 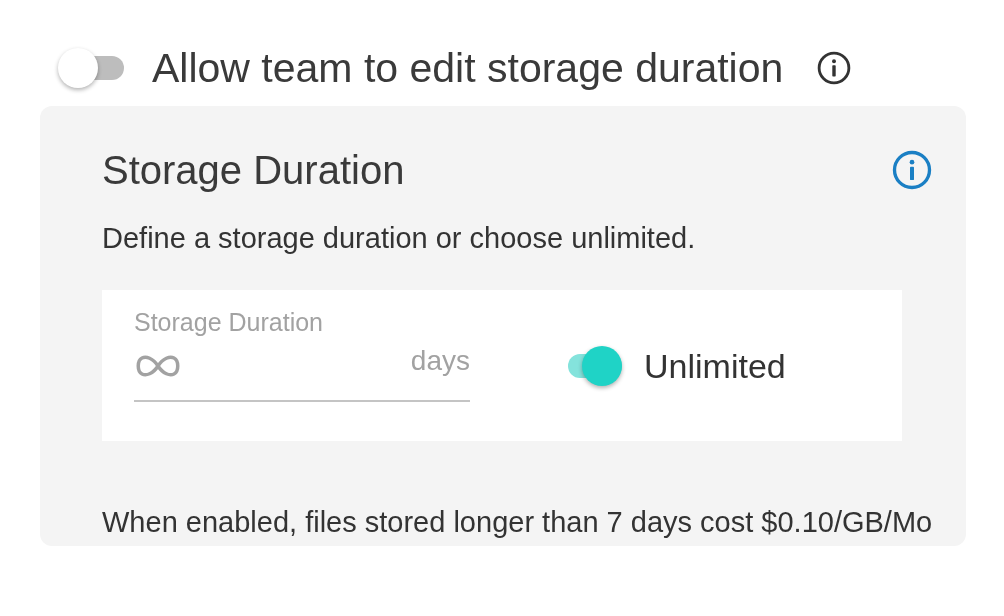 What do you see at coordinates (468, 67) in the screenshot?
I see `setting-label: Allow team to edit storage duration` at bounding box center [468, 67].